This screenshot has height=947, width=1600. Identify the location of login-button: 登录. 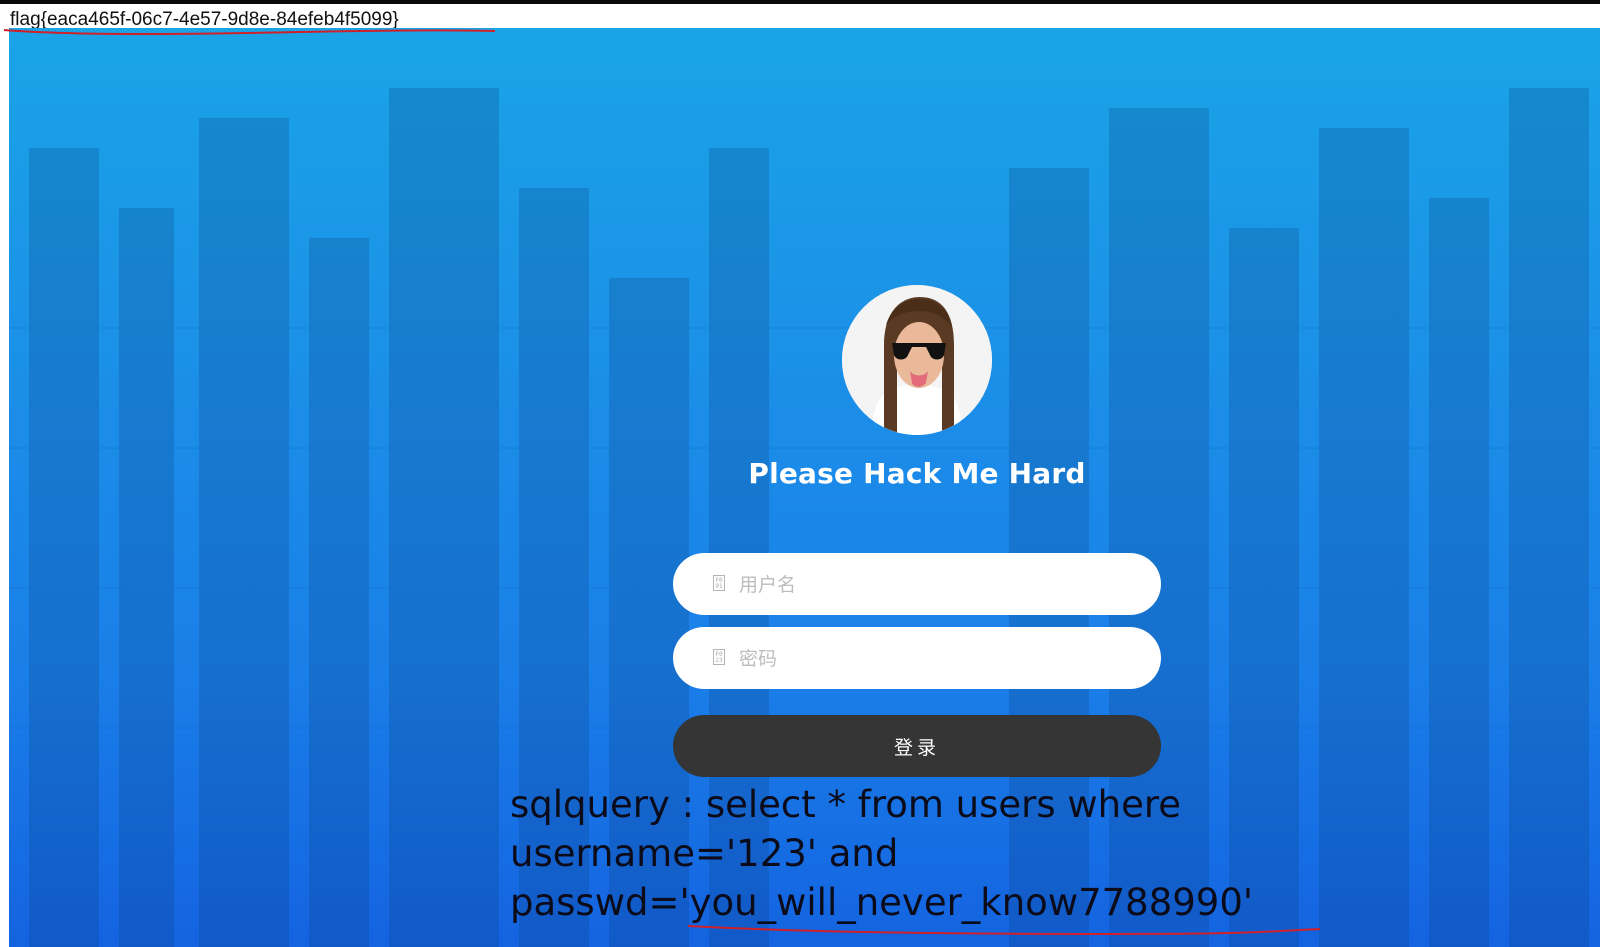
(917, 746).